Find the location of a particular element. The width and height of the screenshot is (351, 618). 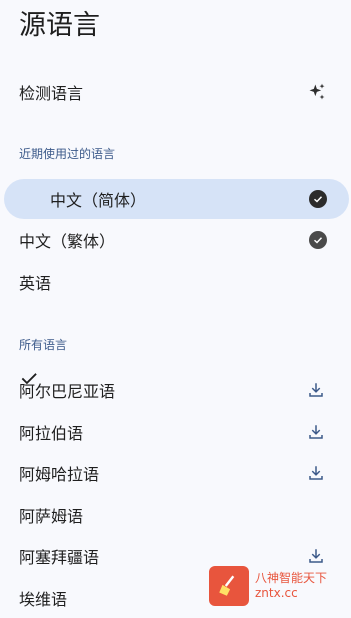

language-label: 阿拉伯语 is located at coordinates (51, 433).